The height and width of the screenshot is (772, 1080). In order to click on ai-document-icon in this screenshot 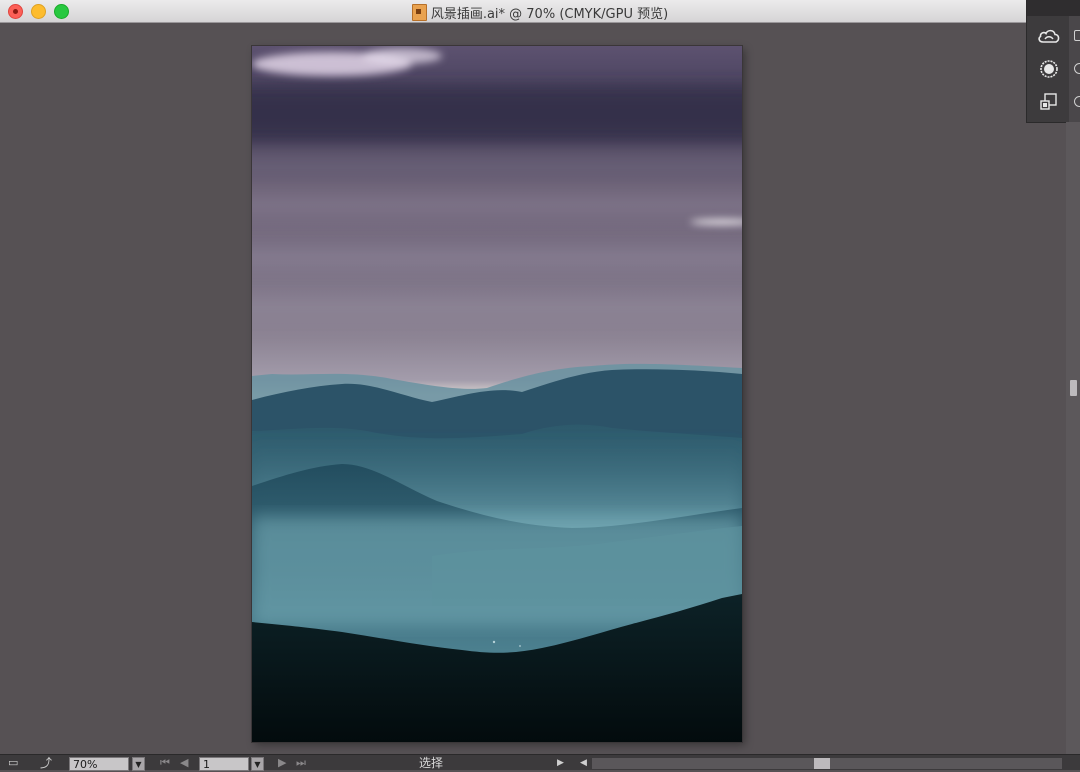, I will do `click(419, 12)`.